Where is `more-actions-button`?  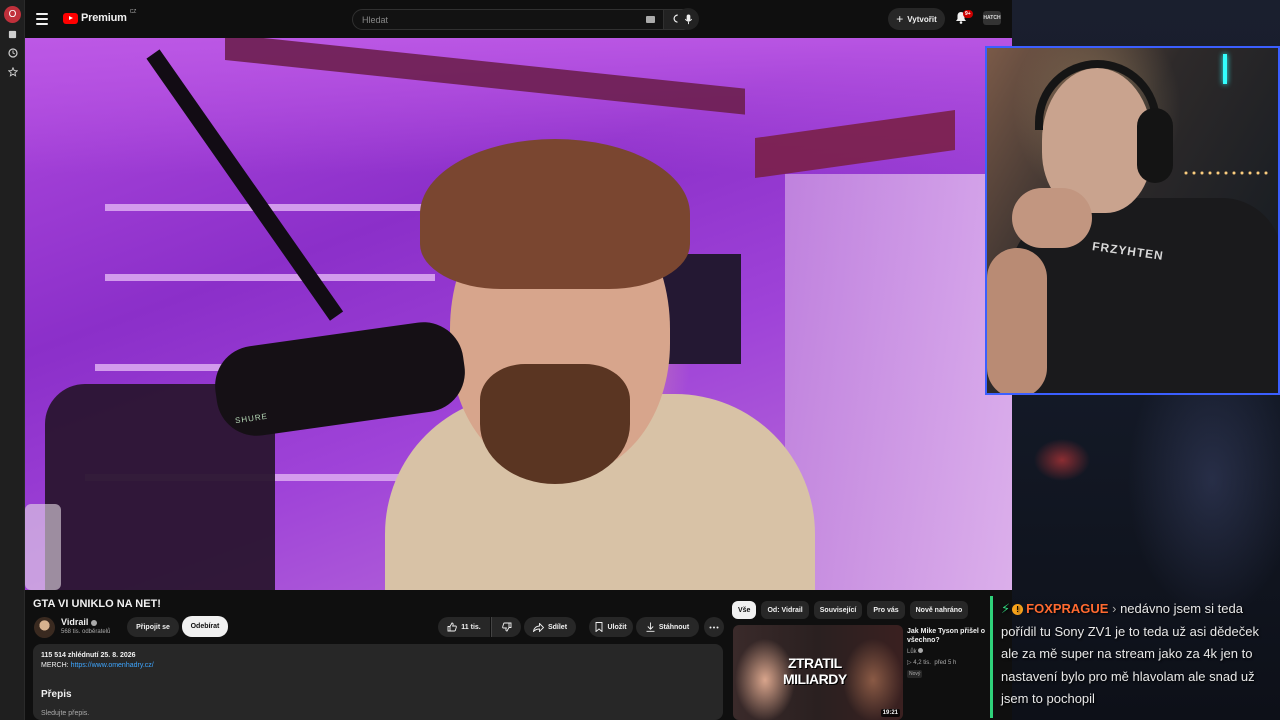
more-actions-button is located at coordinates (714, 627).